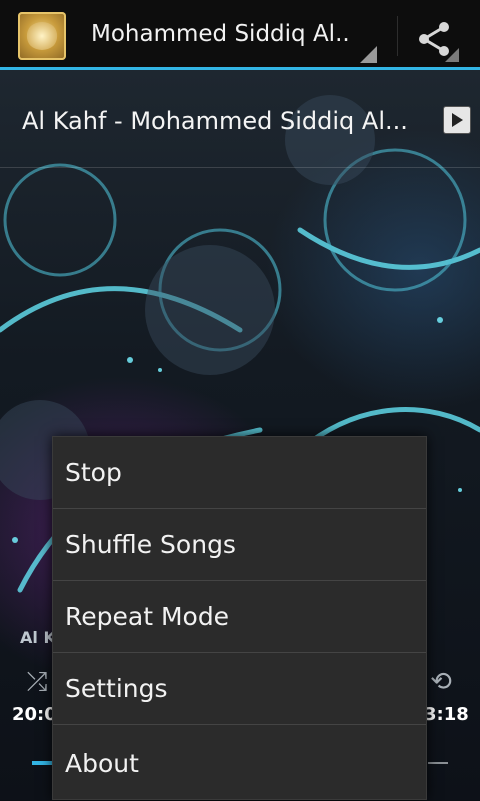  I want to click on track-label: Al K, so click(37, 637).